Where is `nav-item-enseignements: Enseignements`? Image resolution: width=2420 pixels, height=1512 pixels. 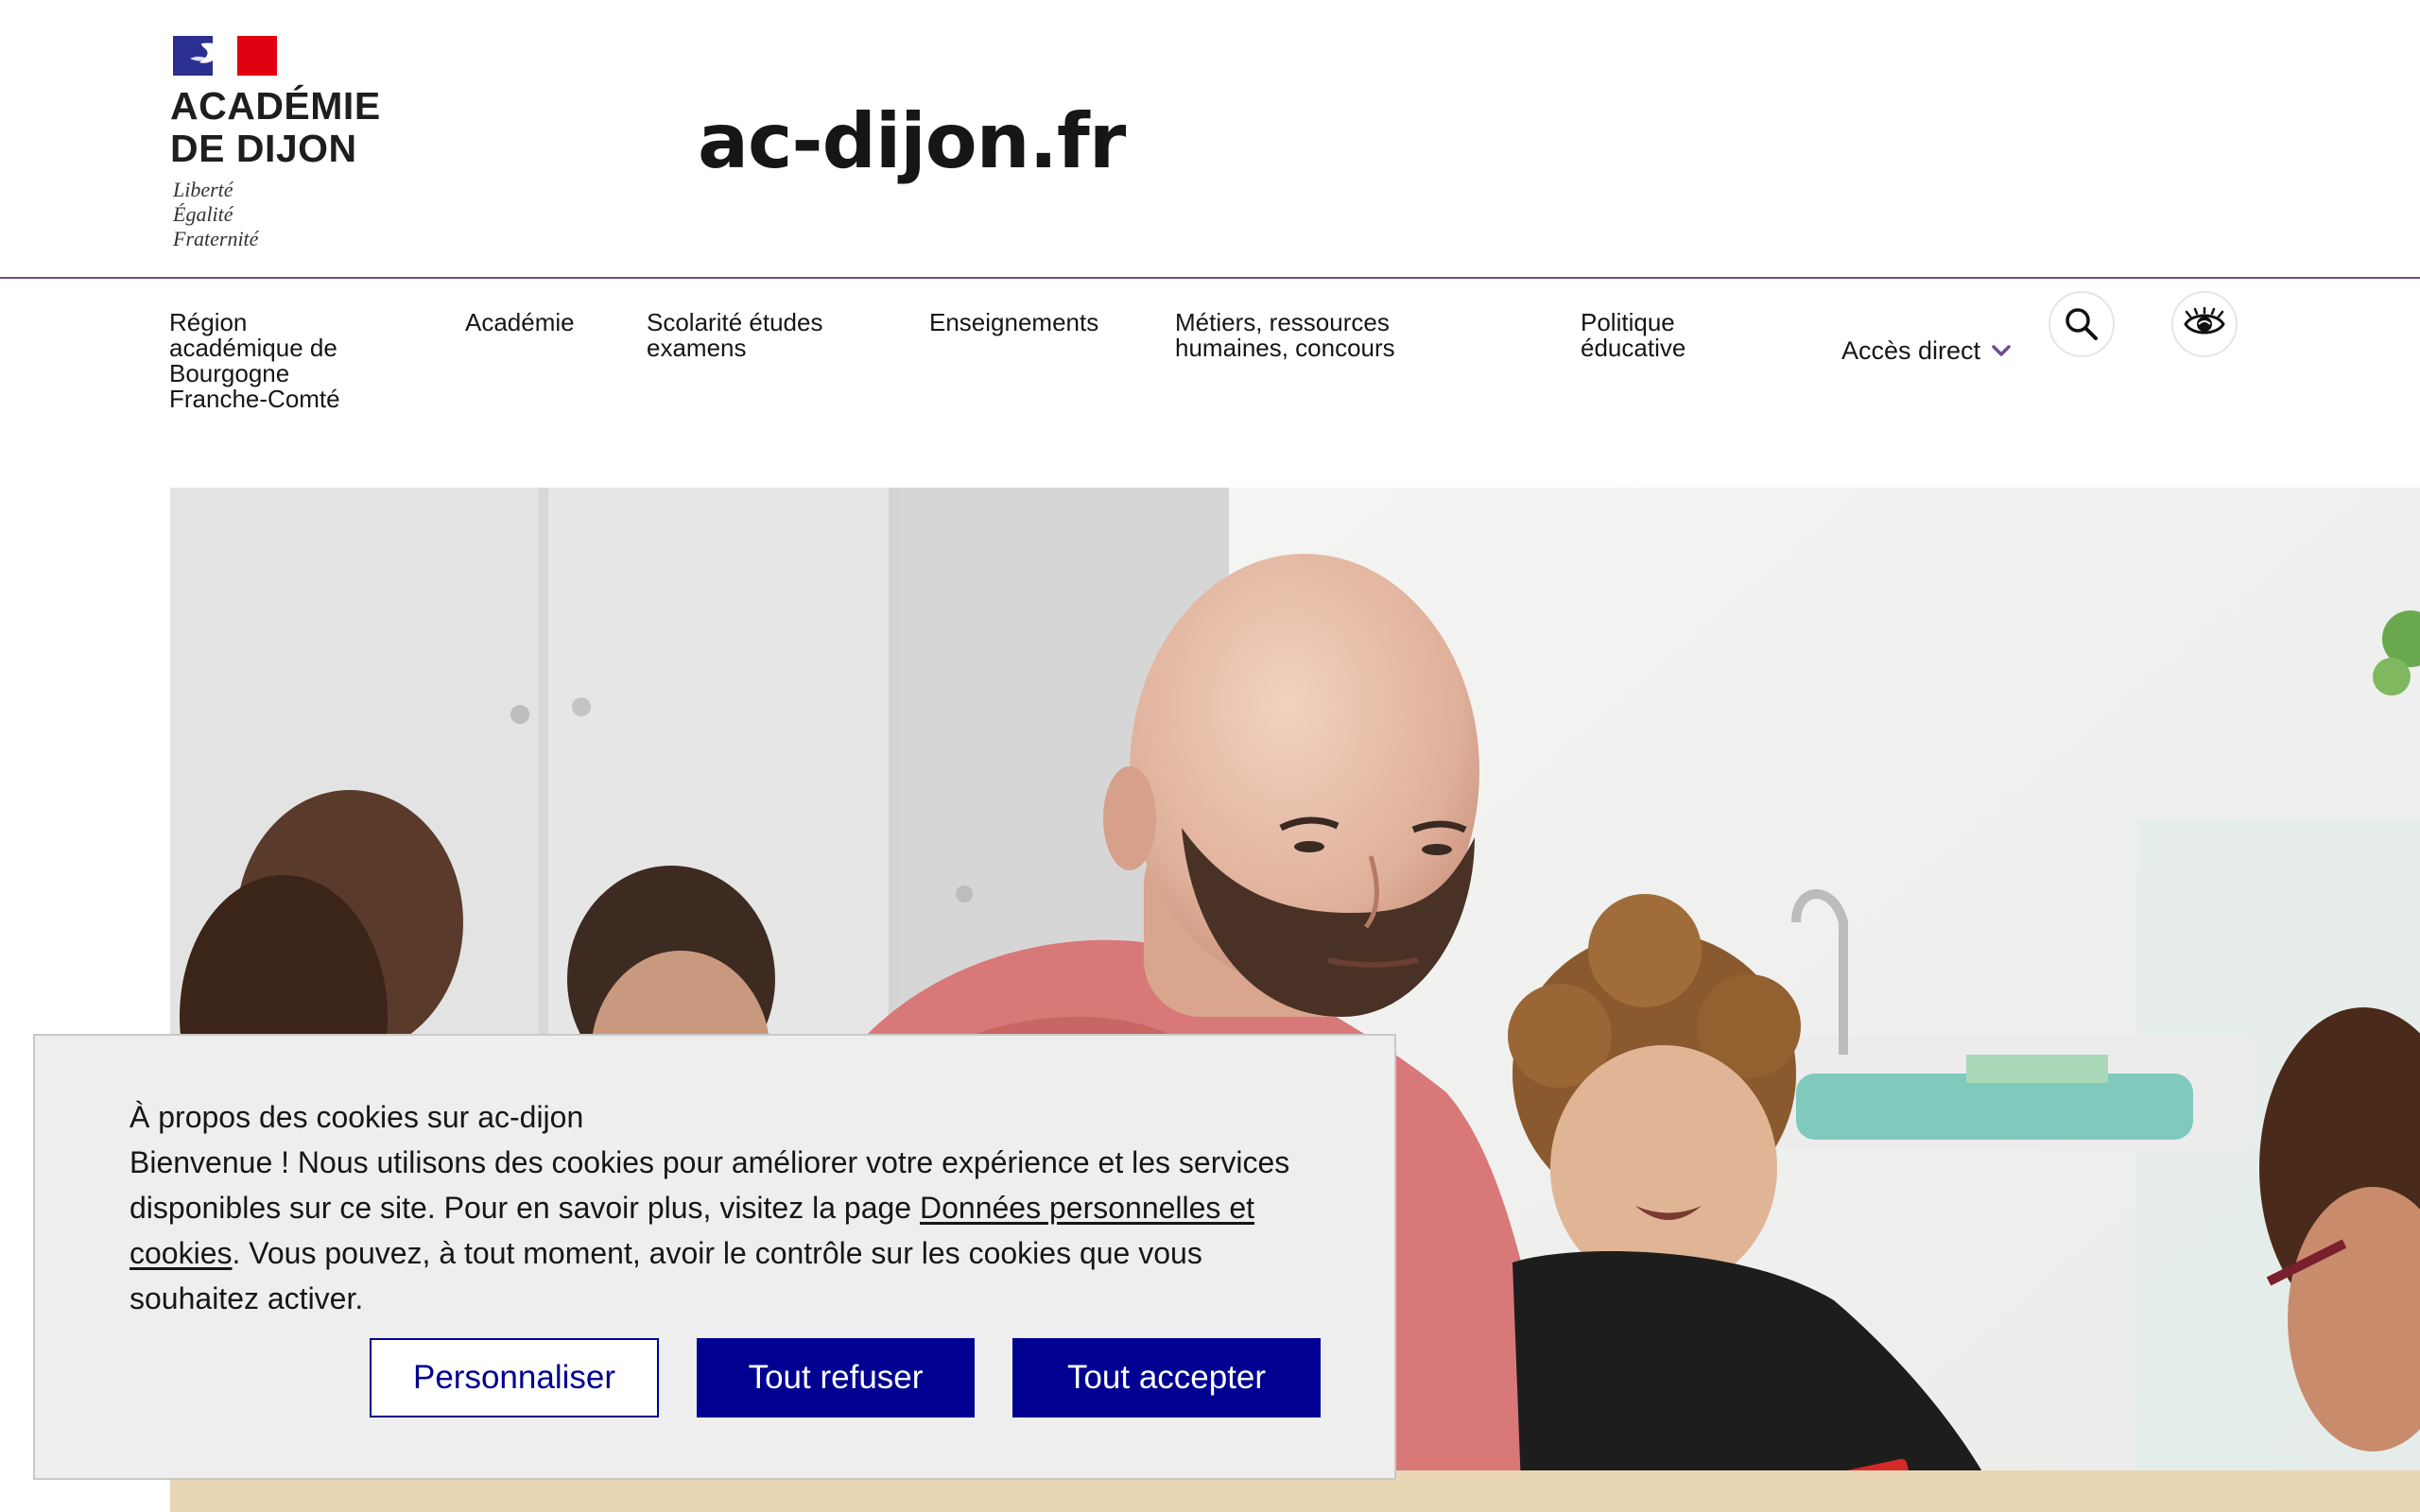 nav-item-enseignements: Enseignements is located at coordinates (1013, 322).